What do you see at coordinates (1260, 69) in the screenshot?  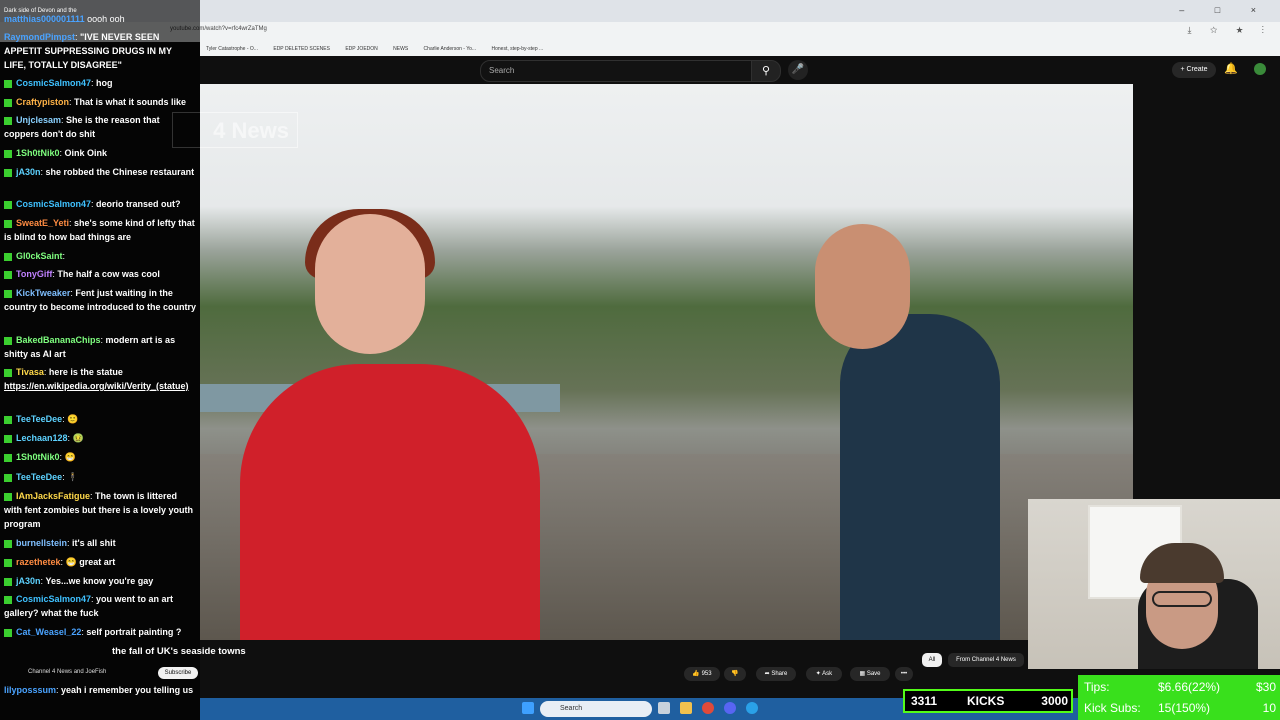 I see `avatar` at bounding box center [1260, 69].